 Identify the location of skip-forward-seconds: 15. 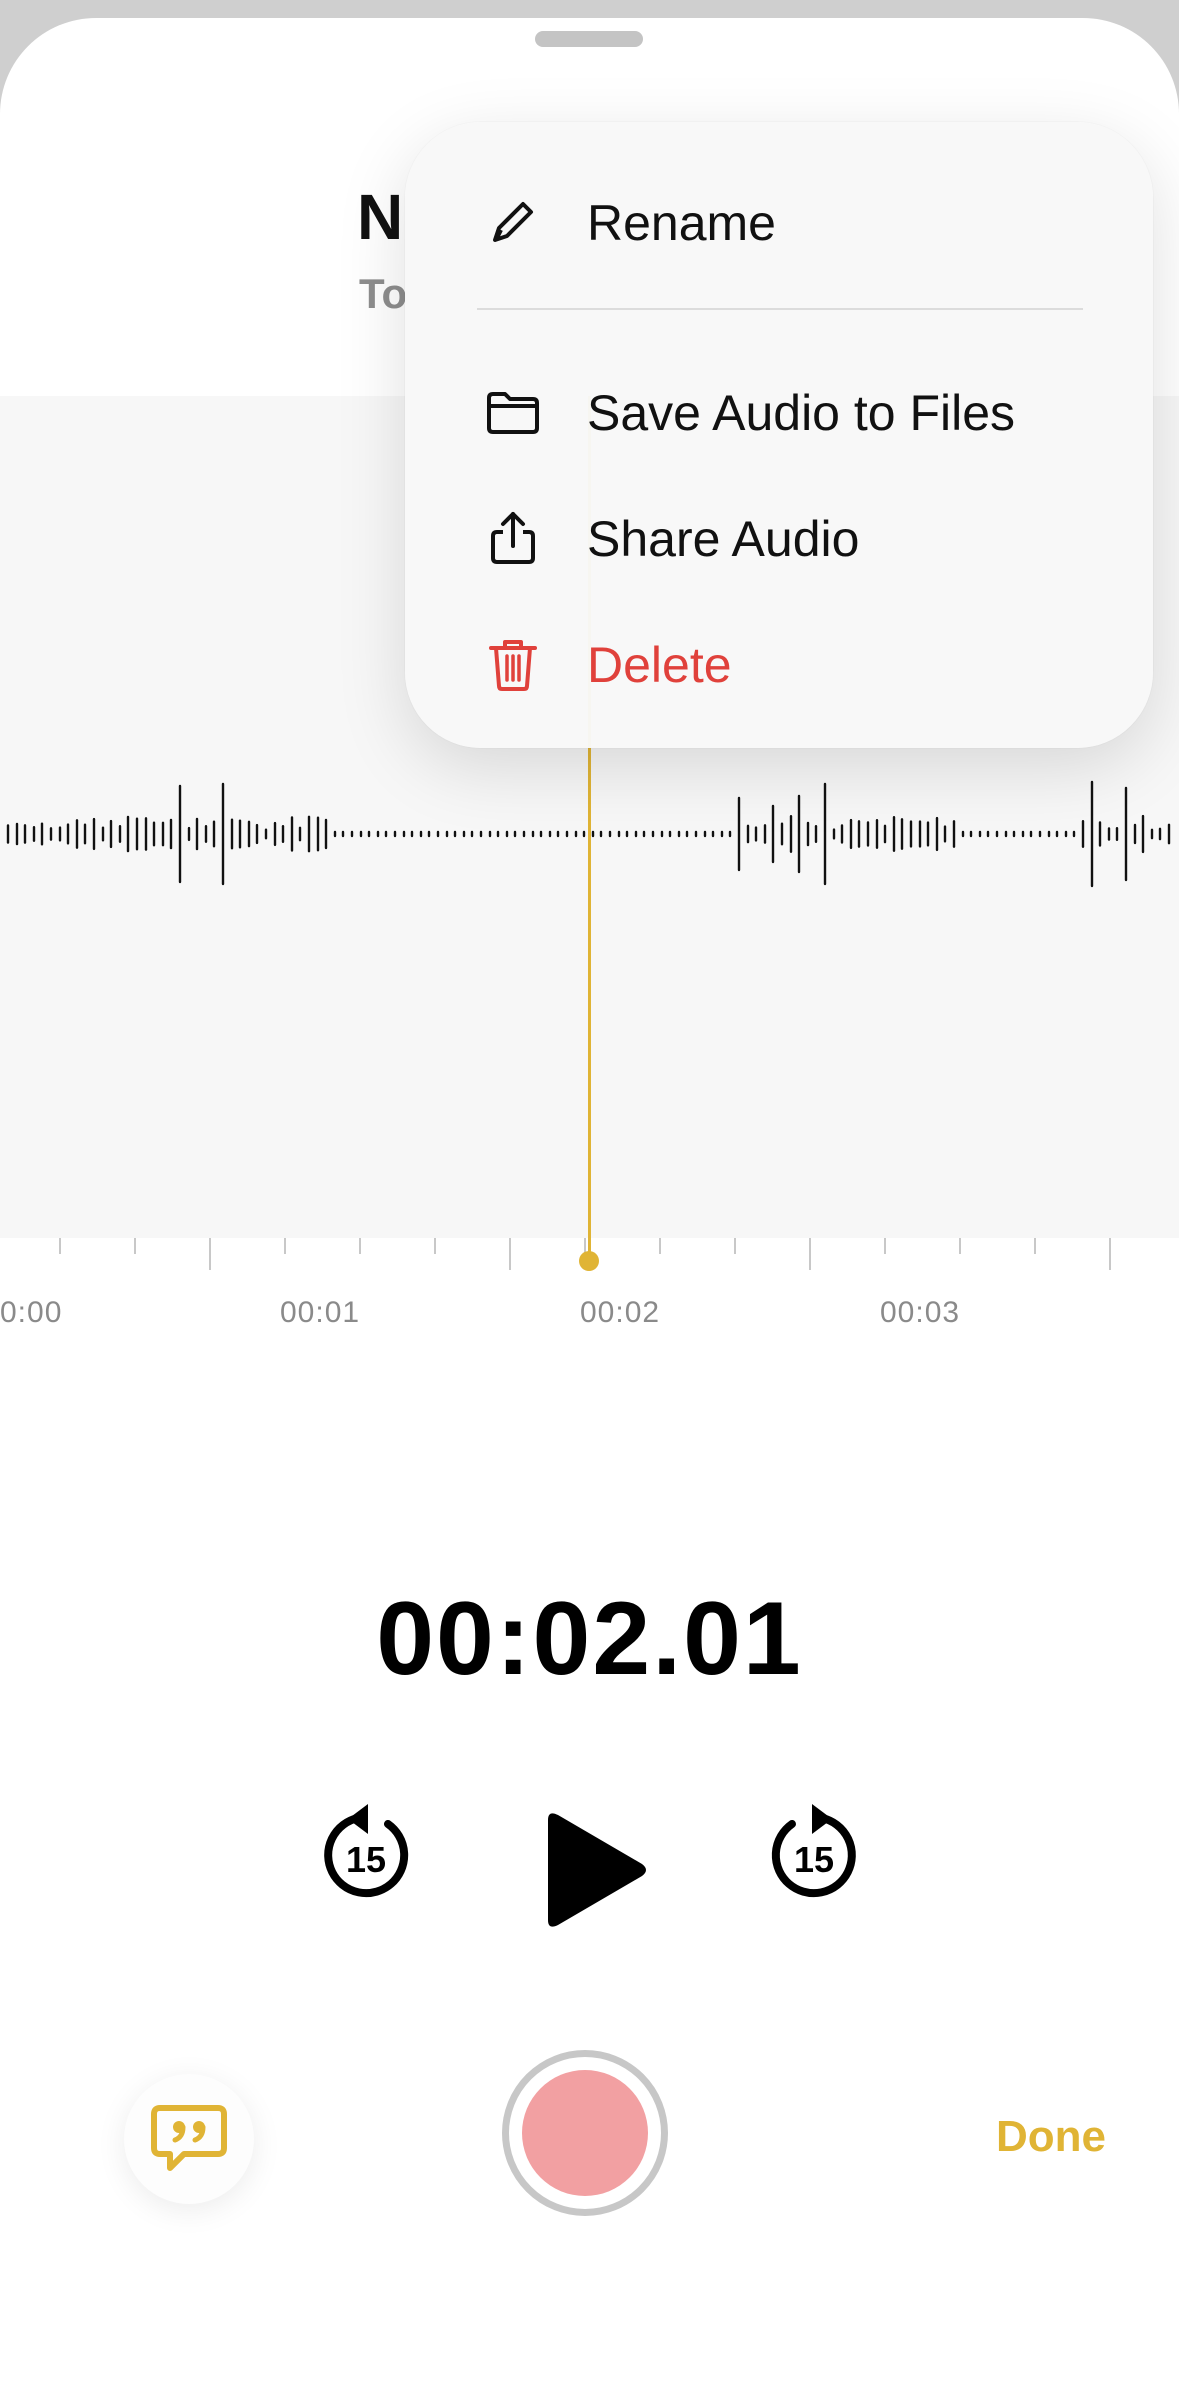
(814, 1859).